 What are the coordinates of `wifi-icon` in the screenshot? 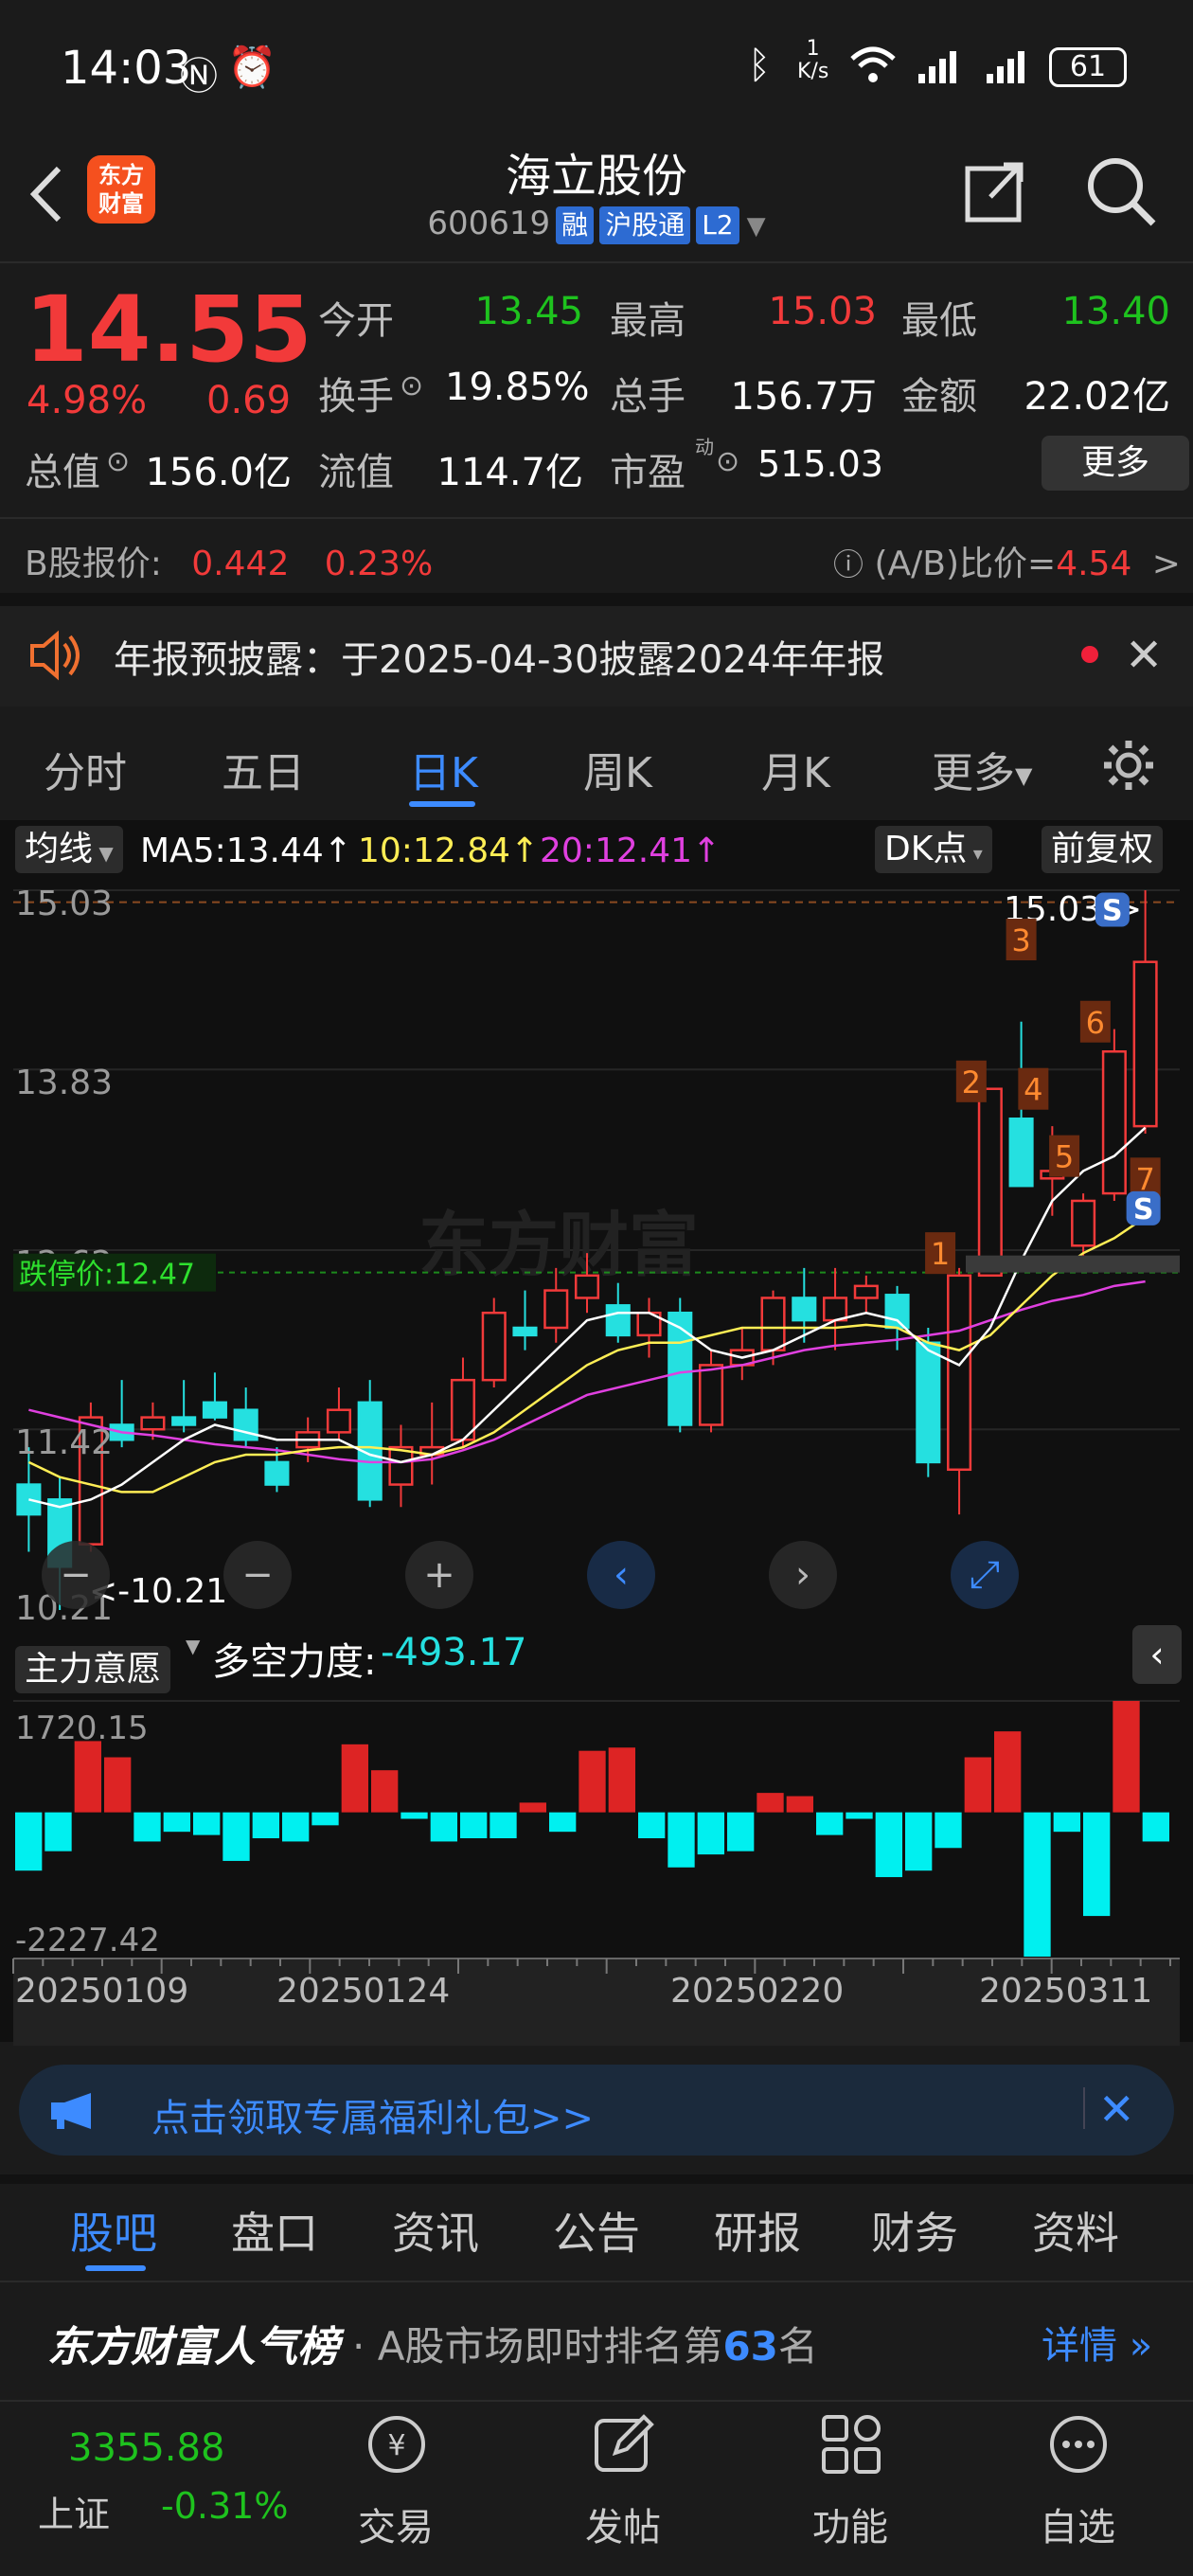 It's located at (873, 64).